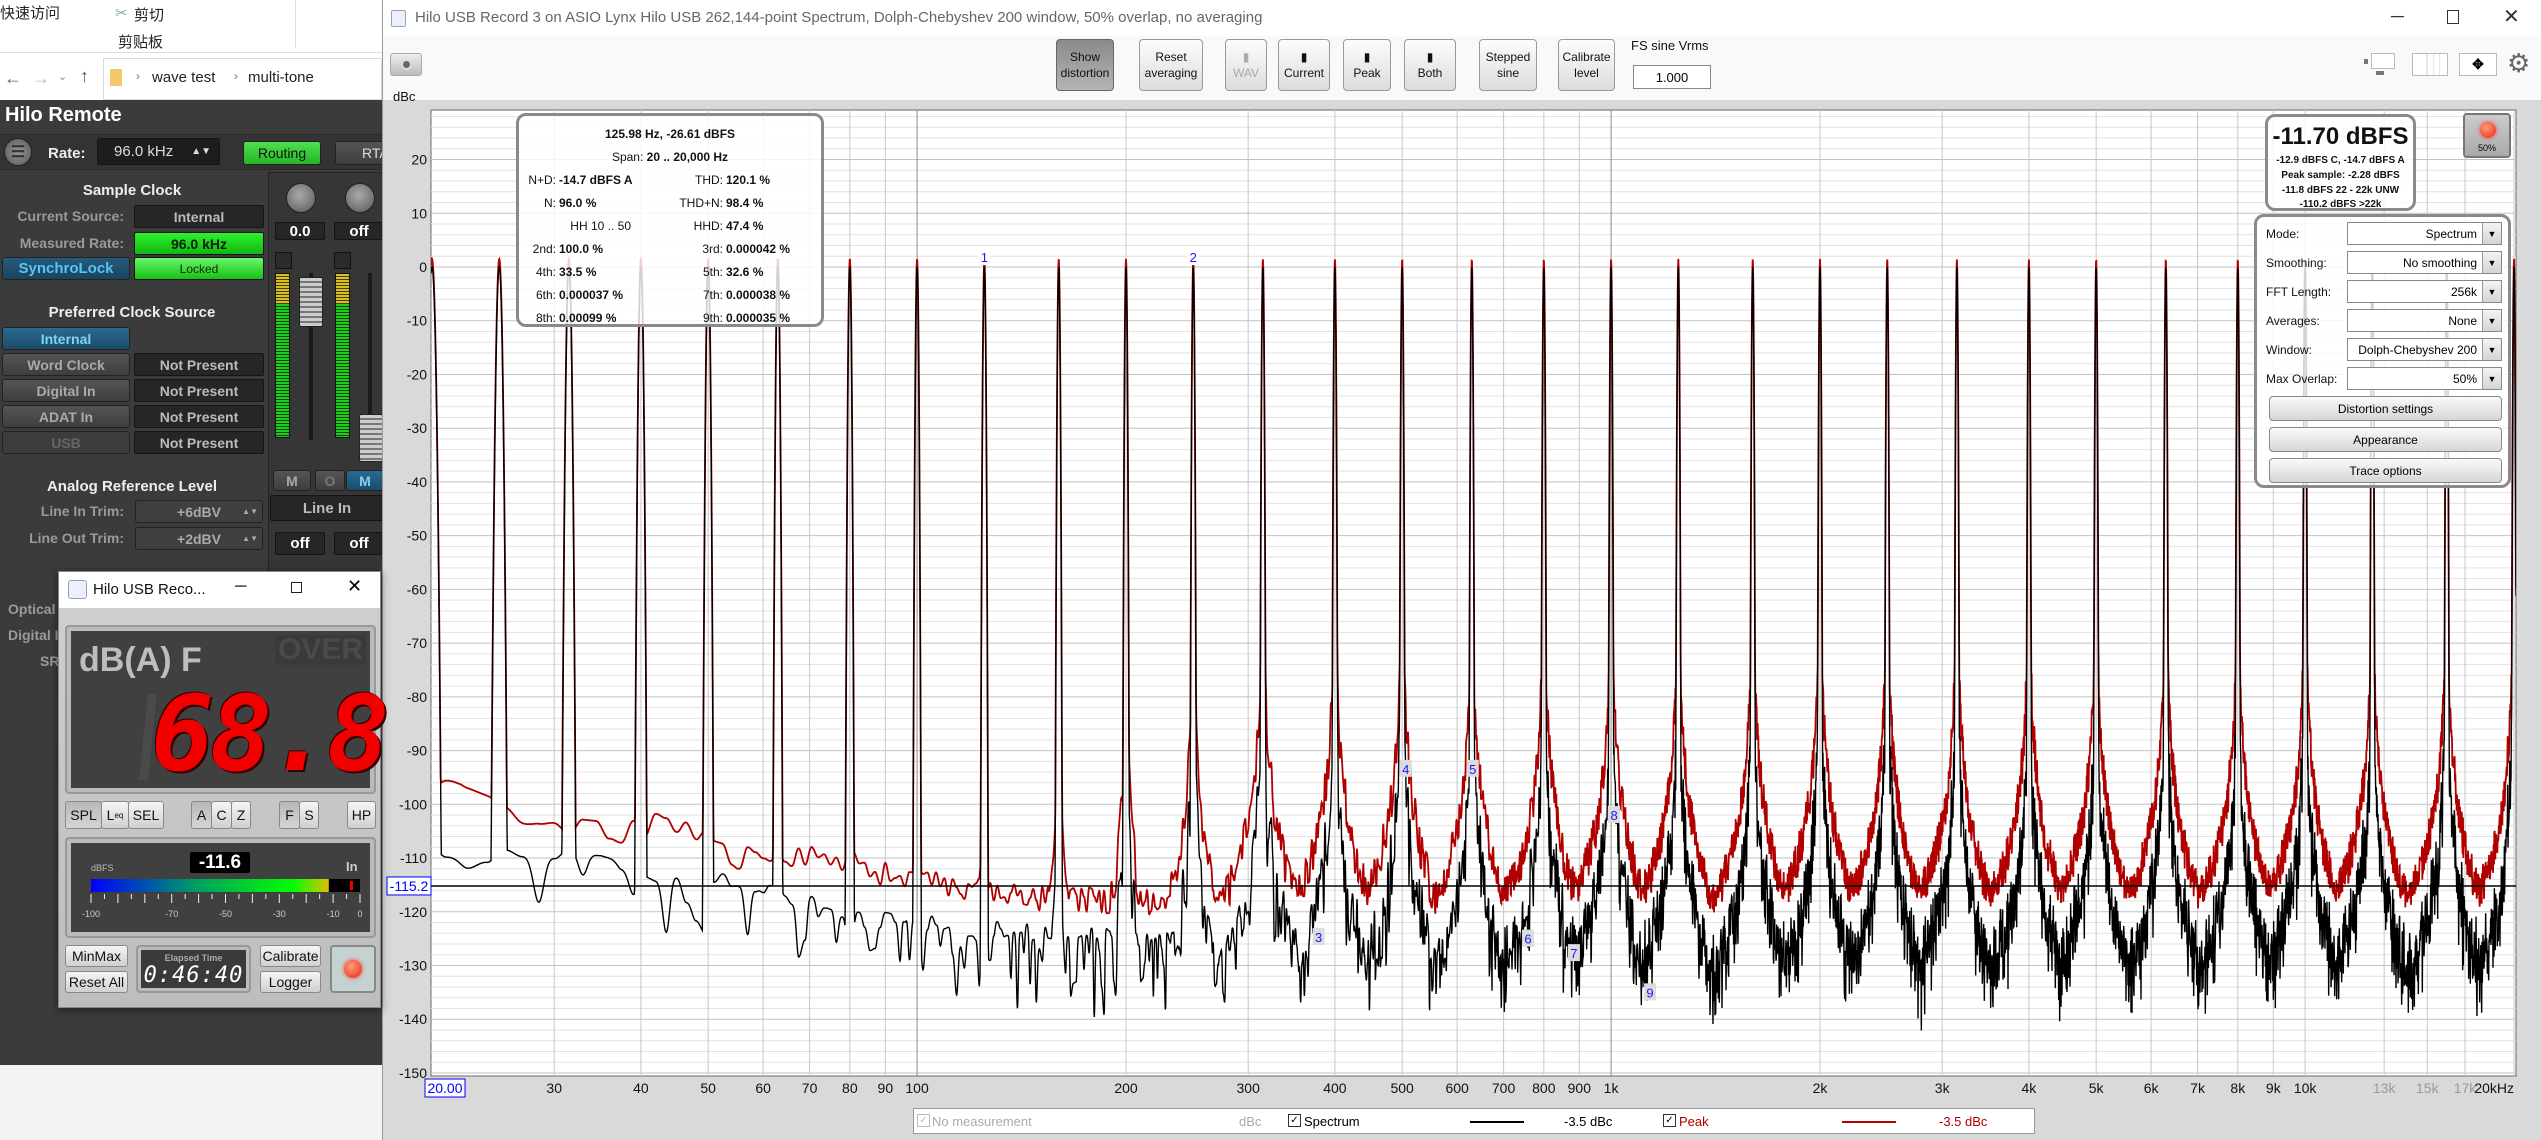 Image resolution: width=2541 pixels, height=1140 pixels. Describe the element at coordinates (13, 78) in the screenshot. I see `back-arrow-icon: ←` at that location.